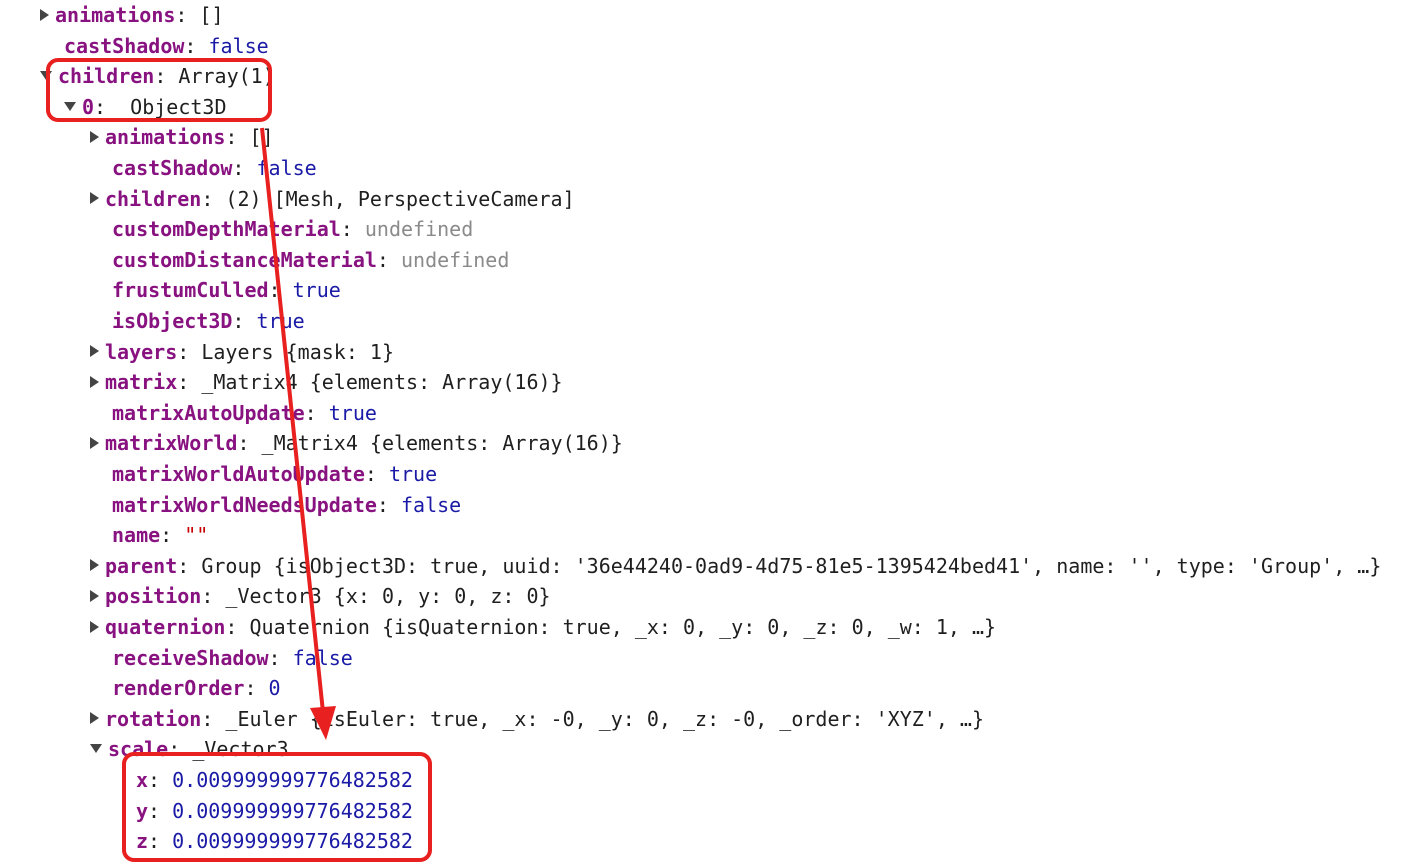 The image size is (1419, 863). Describe the element at coordinates (178, 688) in the screenshot. I see `property-key: renderOrder` at that location.